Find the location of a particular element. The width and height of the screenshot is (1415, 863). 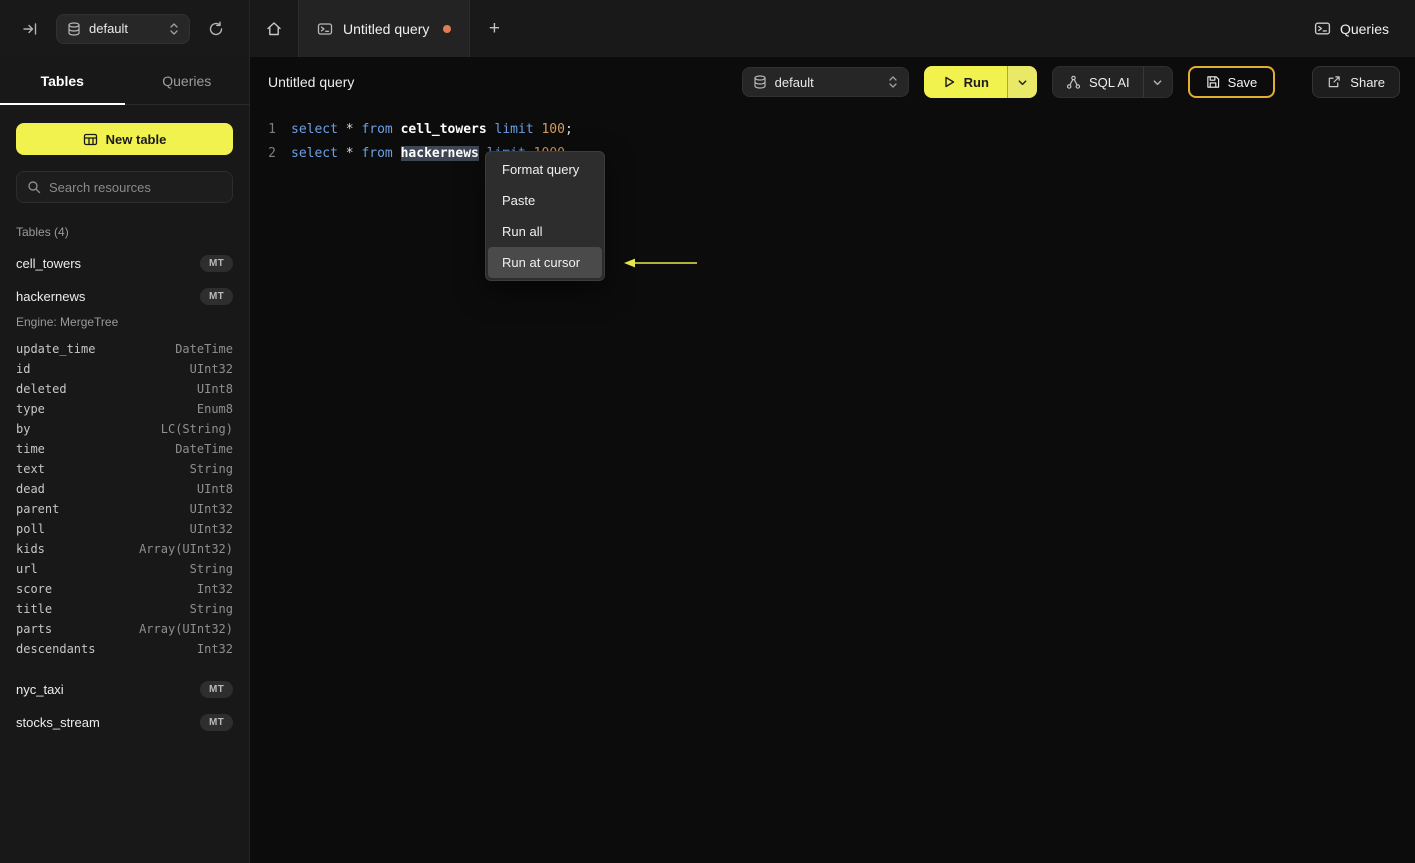

line-number: 2 is located at coordinates (272, 153).